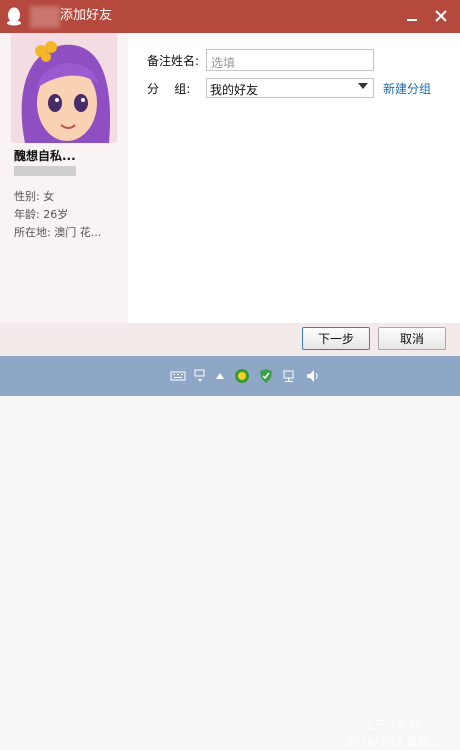 The image size is (460, 750). What do you see at coordinates (412, 16) in the screenshot?
I see `minimize-button` at bounding box center [412, 16].